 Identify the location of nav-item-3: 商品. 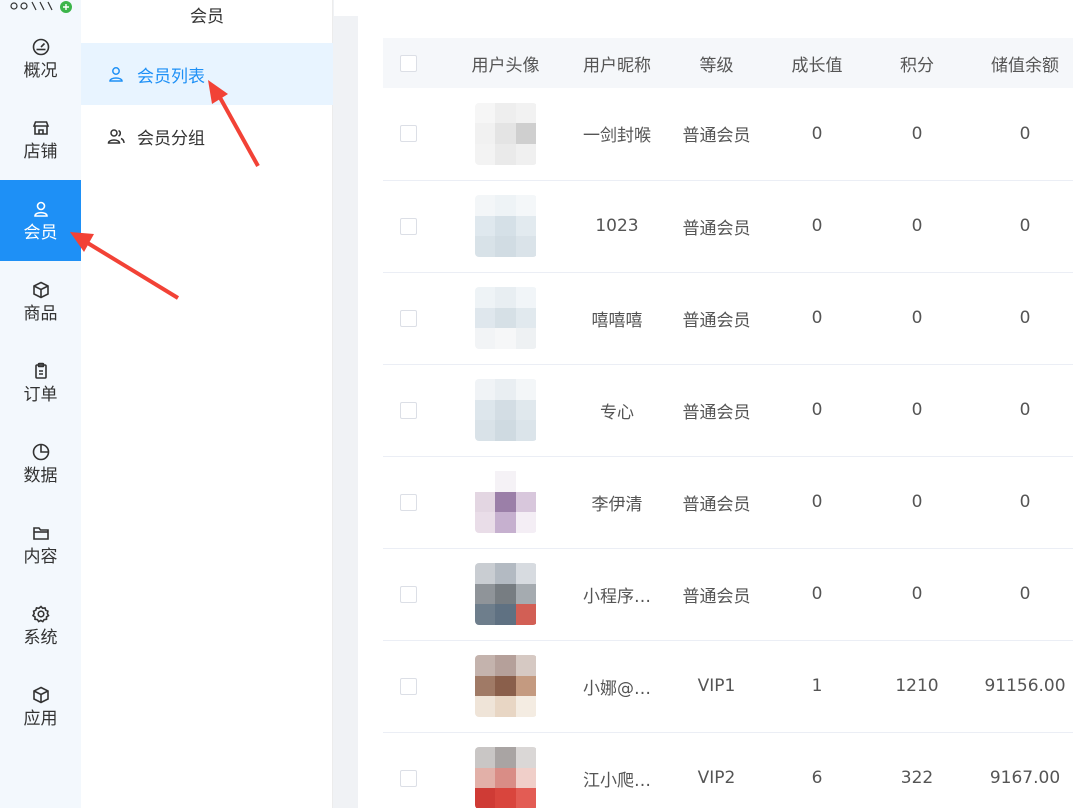
(40, 301).